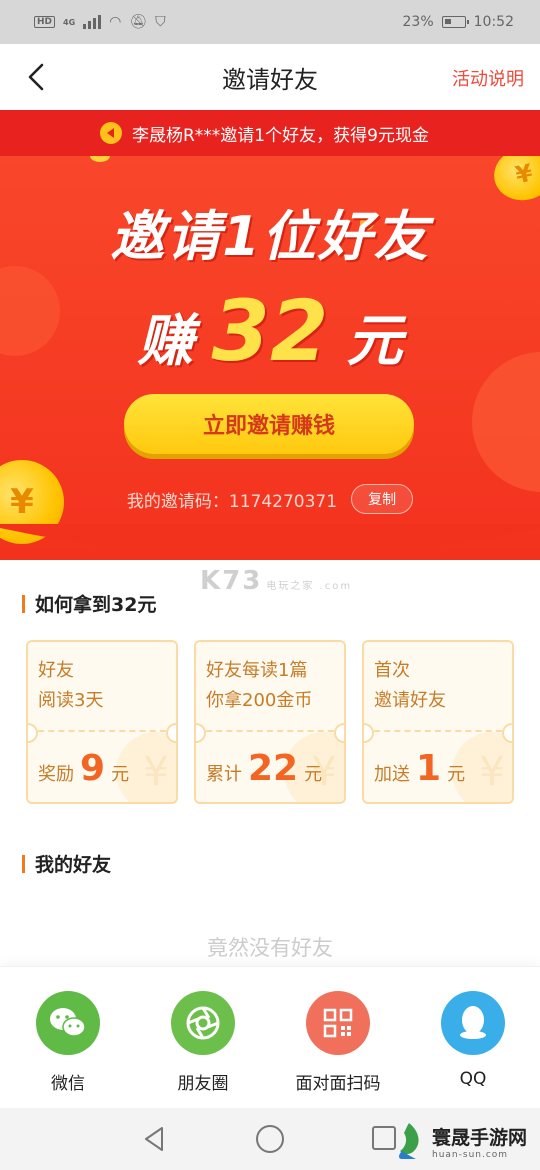  Describe the element at coordinates (69, 22) in the screenshot. I see `network-type: 4G` at that location.